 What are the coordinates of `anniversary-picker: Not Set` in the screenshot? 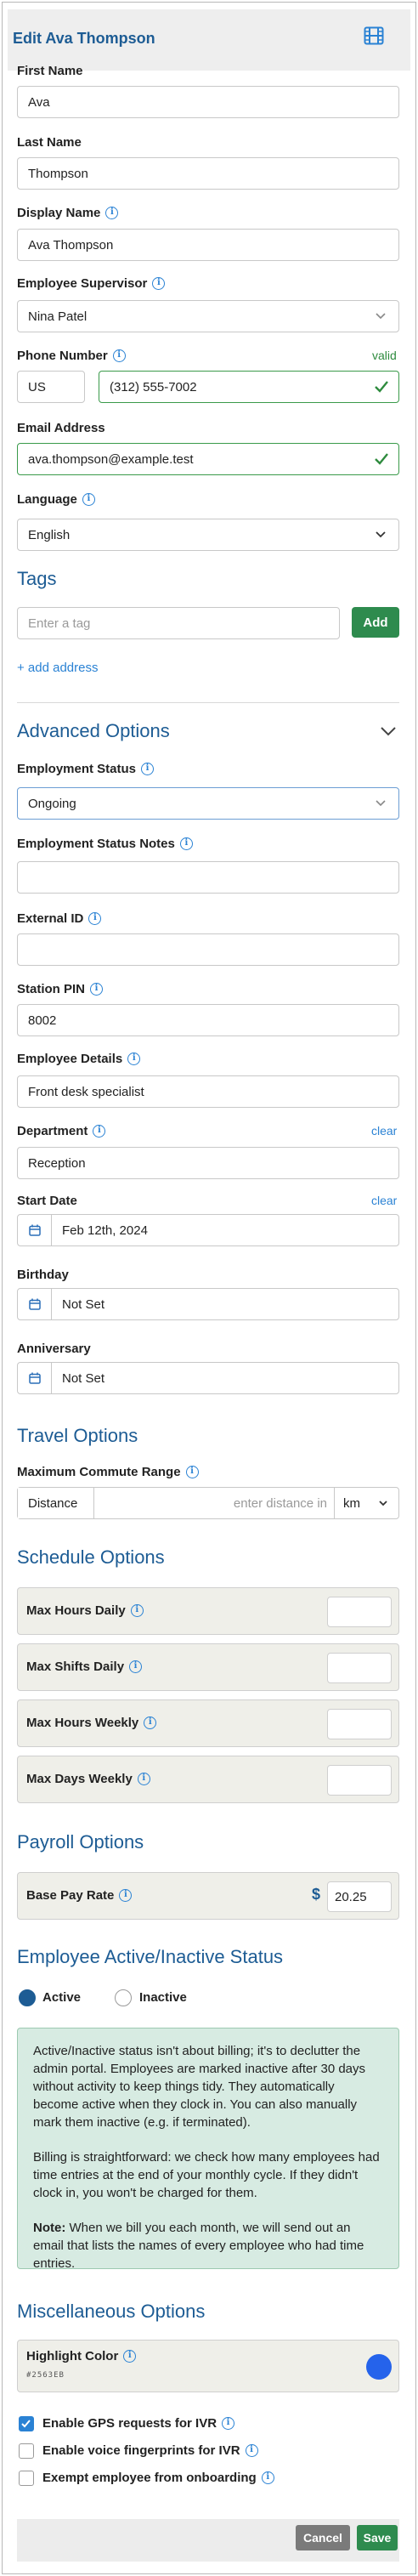 It's located at (208, 1378).